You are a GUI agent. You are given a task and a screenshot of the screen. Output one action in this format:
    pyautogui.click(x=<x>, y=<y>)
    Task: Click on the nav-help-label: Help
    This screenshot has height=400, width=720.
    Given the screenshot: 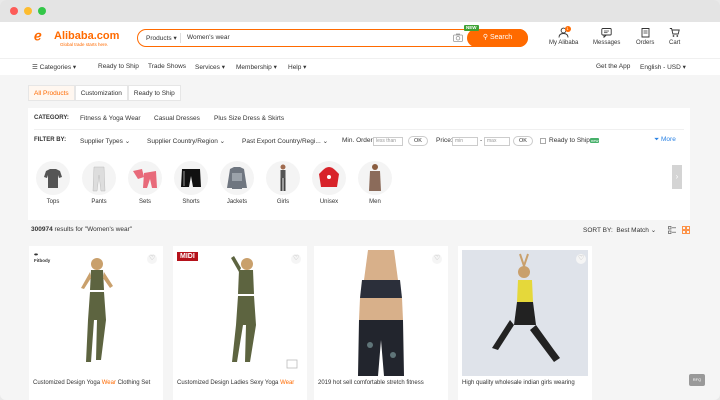 What is the action you would take?
    pyautogui.click(x=295, y=67)
    